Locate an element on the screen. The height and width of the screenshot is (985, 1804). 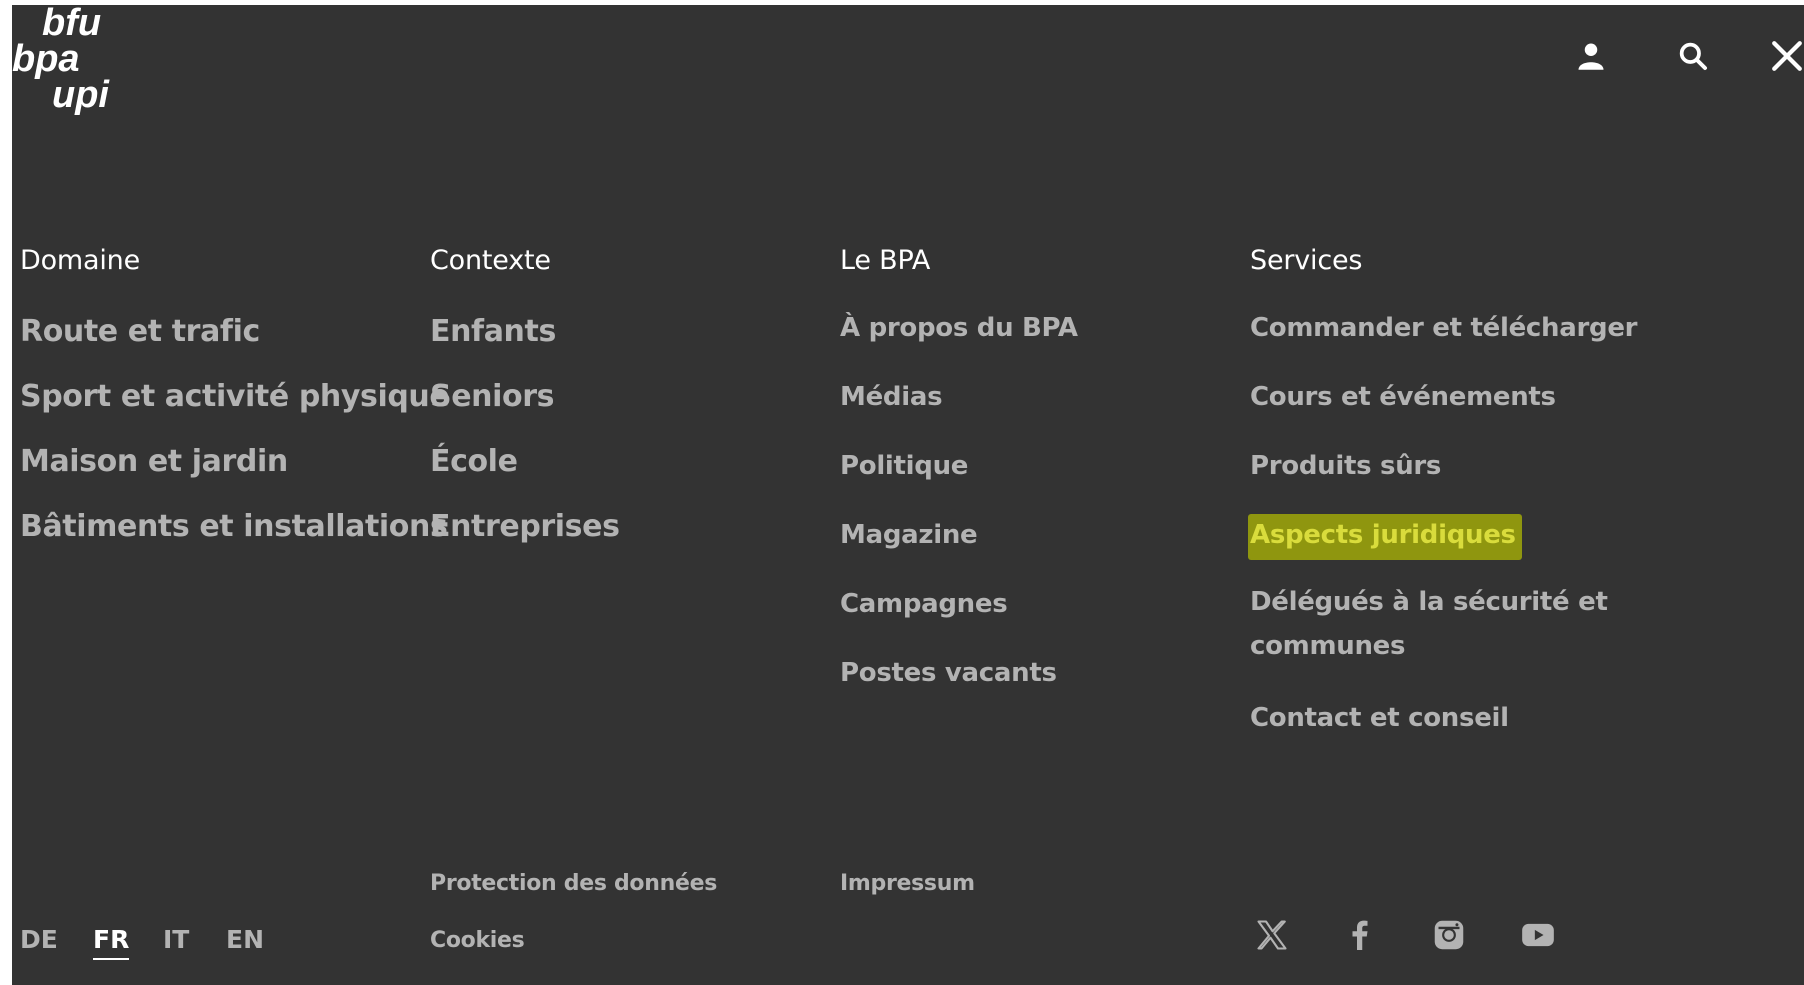
link-entreprises: Entreprises is located at coordinates (525, 526).